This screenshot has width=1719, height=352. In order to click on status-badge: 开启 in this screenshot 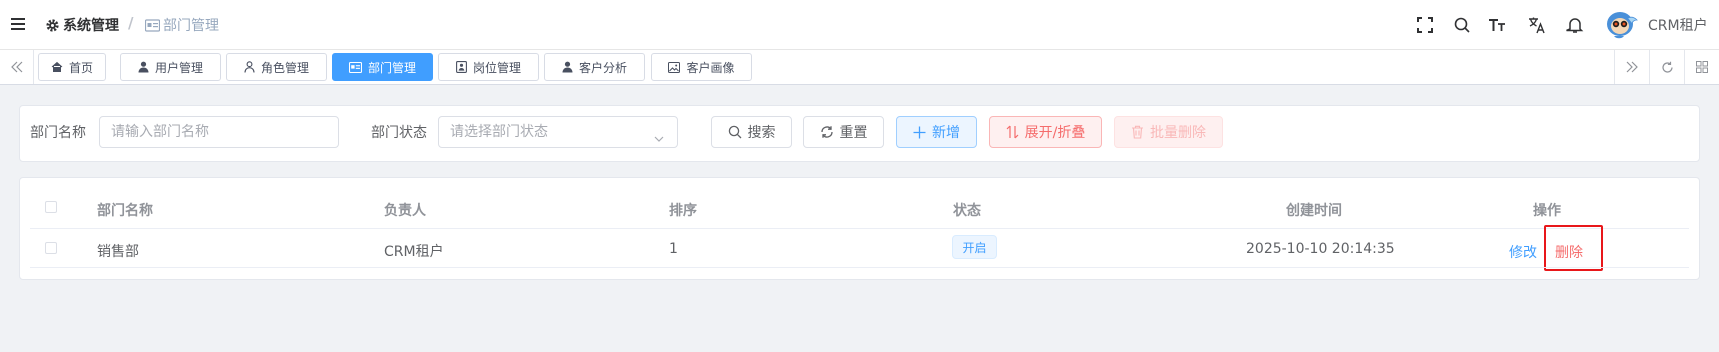, I will do `click(974, 247)`.